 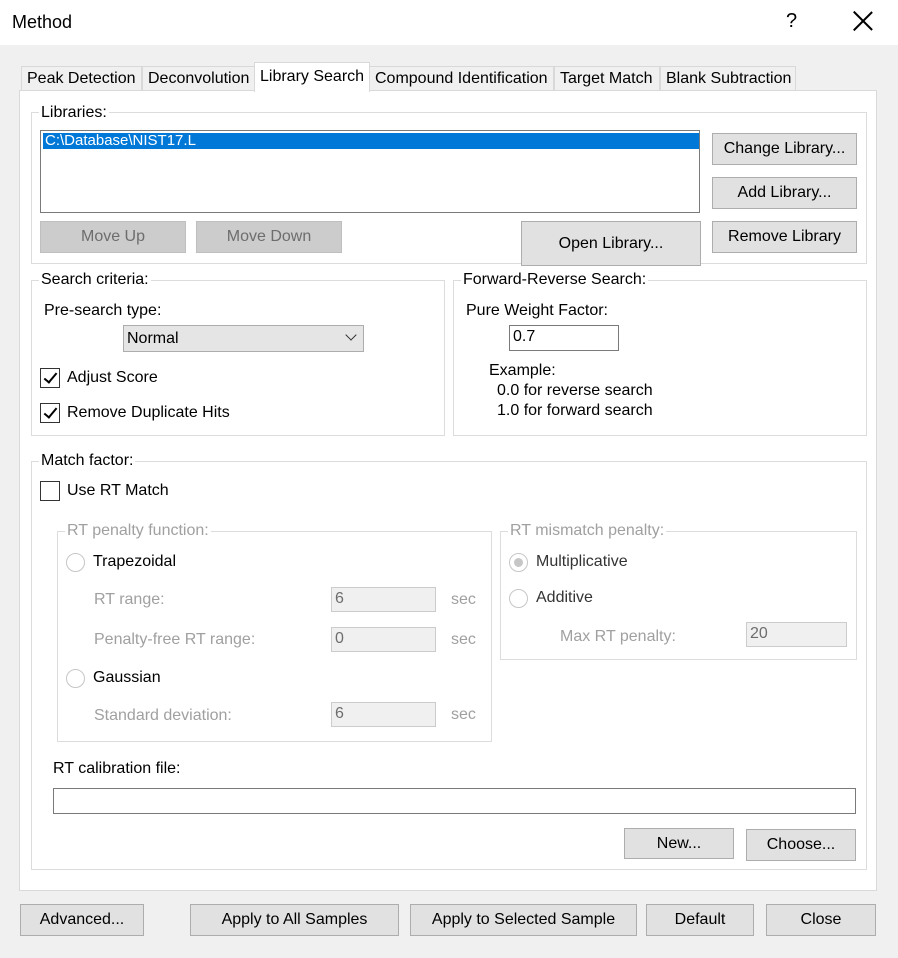 I want to click on help-button: ?, so click(x=791, y=21).